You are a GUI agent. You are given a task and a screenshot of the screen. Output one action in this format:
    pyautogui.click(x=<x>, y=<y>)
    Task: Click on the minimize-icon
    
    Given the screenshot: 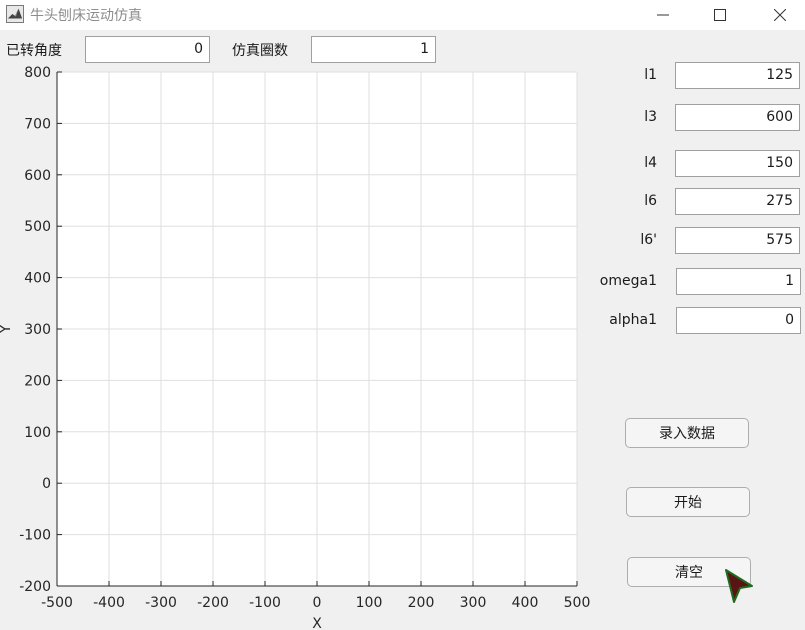 What is the action you would take?
    pyautogui.click(x=663, y=15)
    